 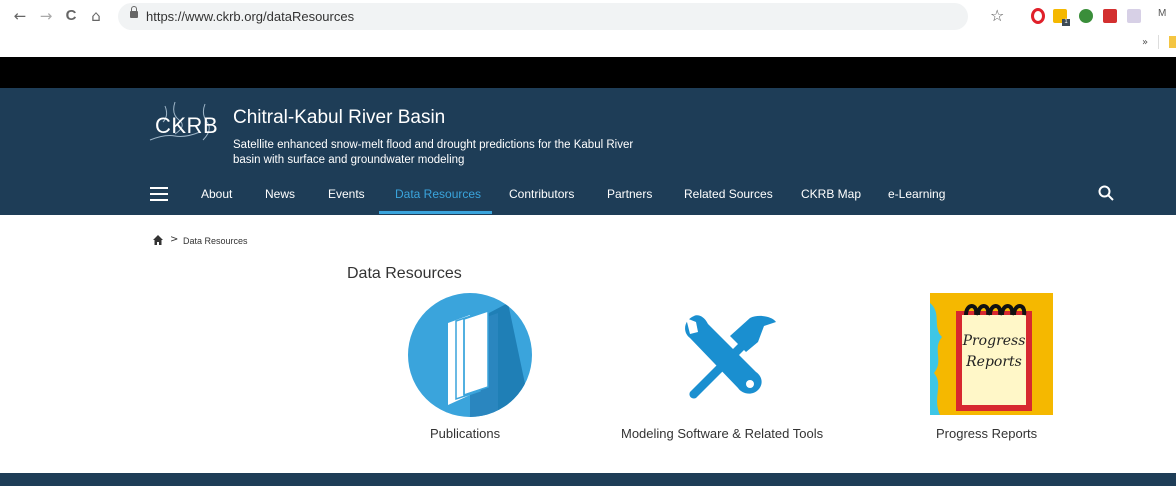 I want to click on home-button: ⌂, so click(x=96, y=16).